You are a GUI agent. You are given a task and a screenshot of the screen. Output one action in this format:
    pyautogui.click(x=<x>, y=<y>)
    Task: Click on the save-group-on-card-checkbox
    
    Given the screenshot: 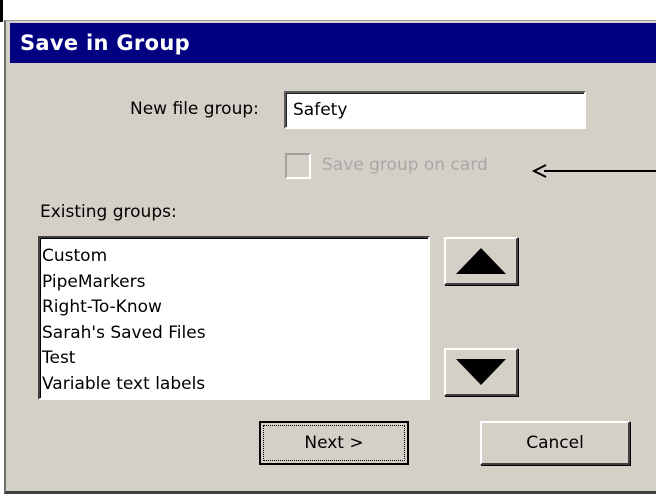 What is the action you would take?
    pyautogui.click(x=298, y=166)
    